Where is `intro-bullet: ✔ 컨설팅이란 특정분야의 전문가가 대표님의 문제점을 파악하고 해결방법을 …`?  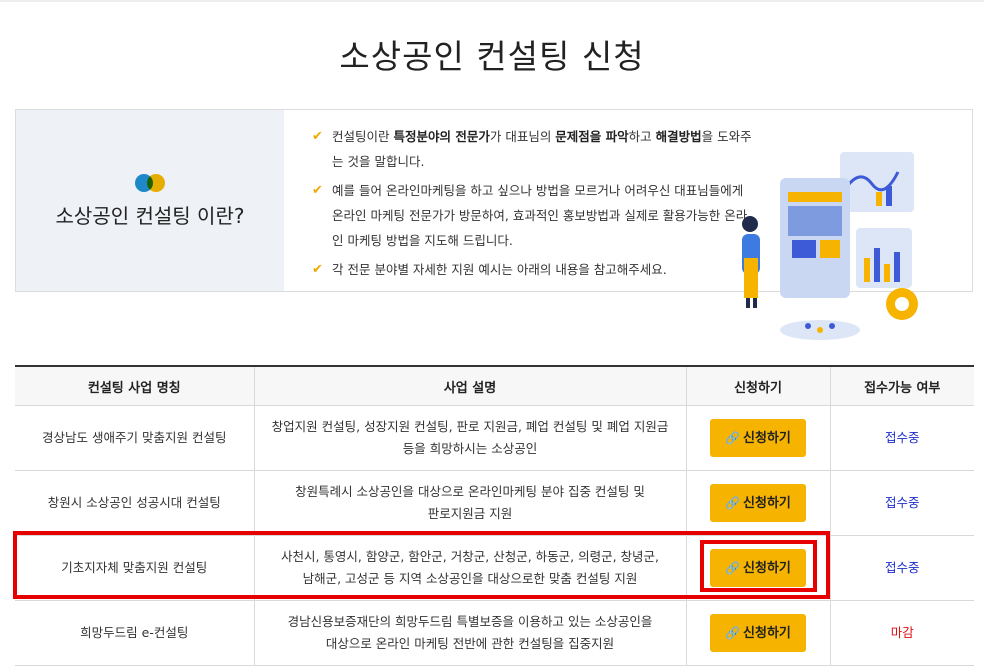
intro-bullet: ✔ 컨설팅이란 특정분야의 전문가가 대표님의 문제점을 파악하고 해결방법을 … is located at coordinates (532, 149).